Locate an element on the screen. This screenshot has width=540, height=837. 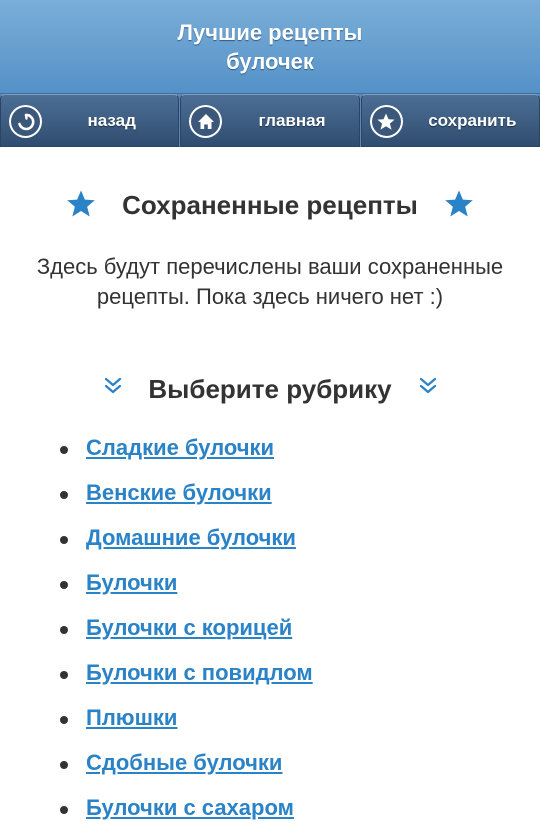
app-title: Лучшие рецепты булочек is located at coordinates (270, 46).